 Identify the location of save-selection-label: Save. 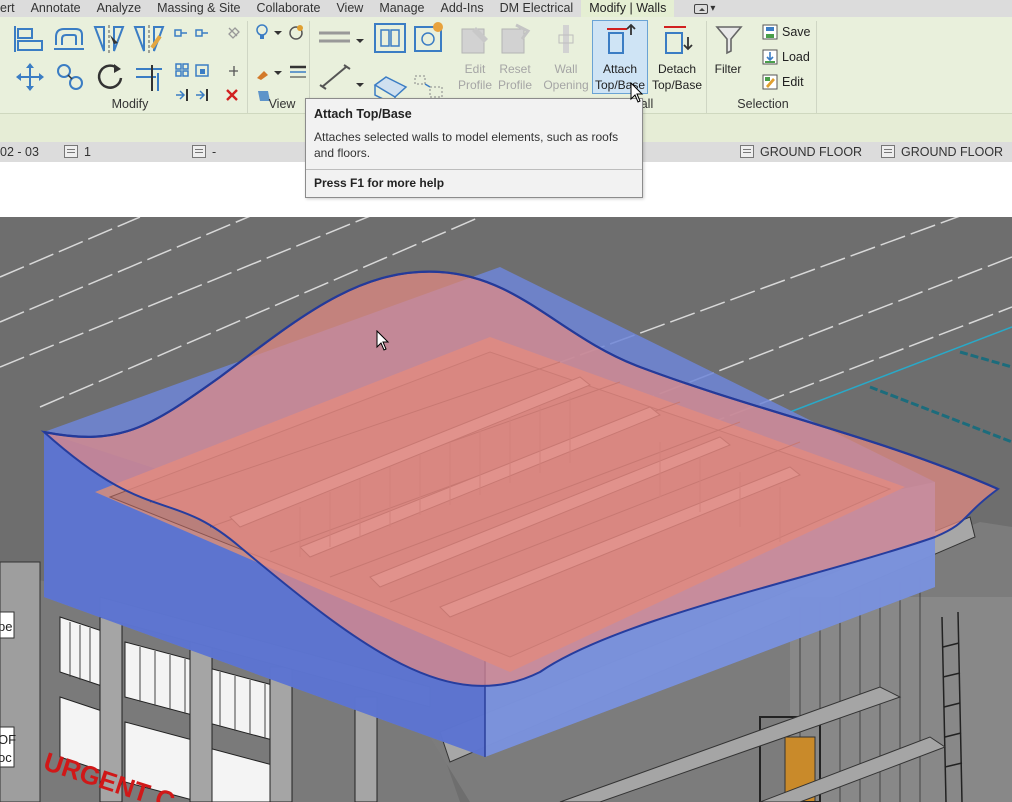
(796, 32).